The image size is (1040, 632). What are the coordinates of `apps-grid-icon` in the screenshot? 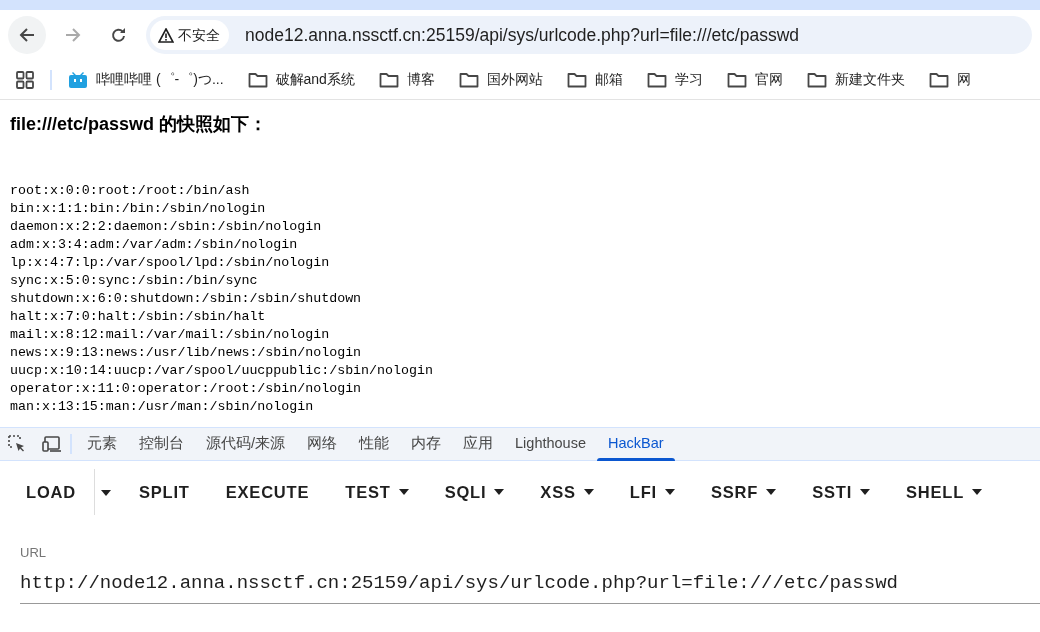 It's located at (25, 79).